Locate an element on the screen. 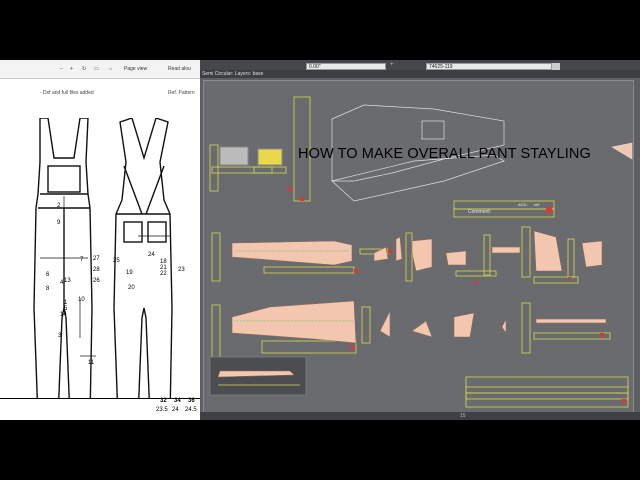 Image resolution: width=640 pixels, height=480 pixels. comment-label: Comment: is located at coordinates (480, 212).